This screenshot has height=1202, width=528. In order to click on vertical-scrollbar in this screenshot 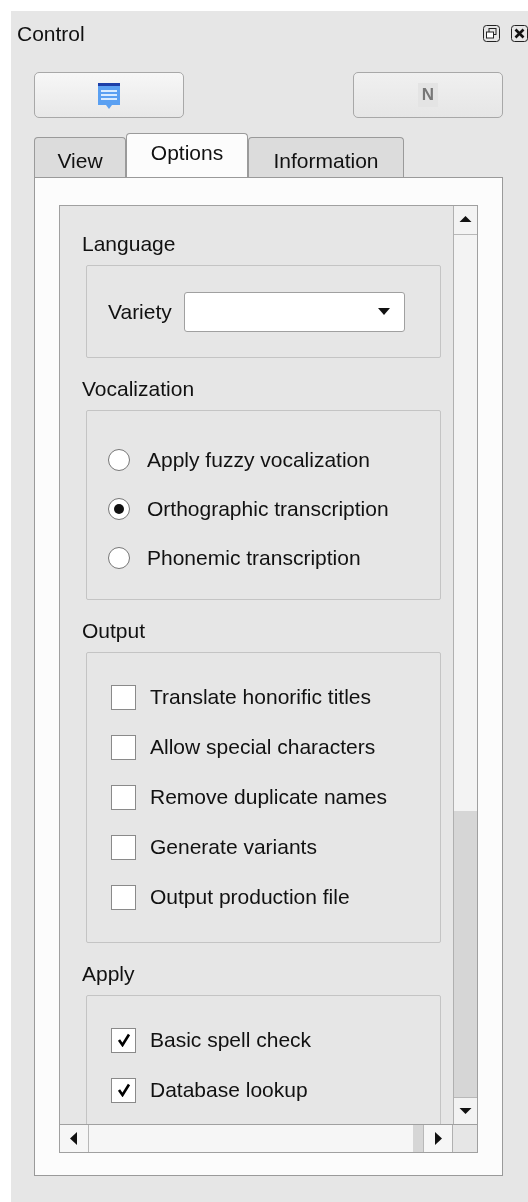, I will do `click(465, 665)`.